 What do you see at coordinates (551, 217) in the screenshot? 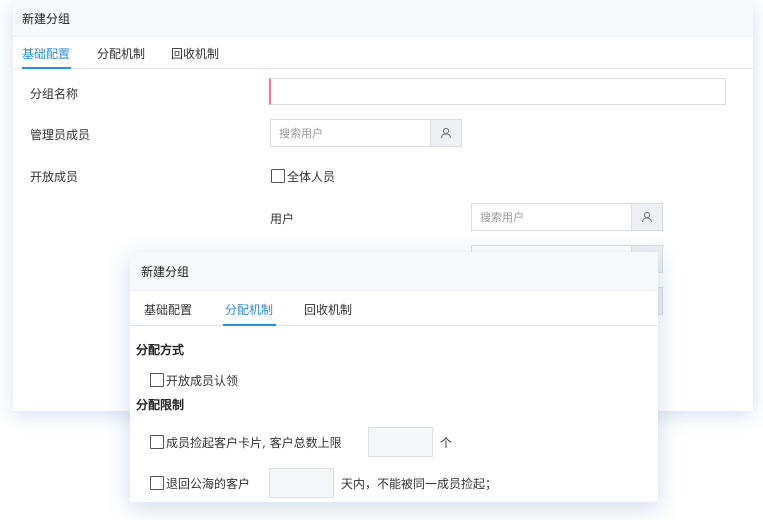
I see `user-search-input` at bounding box center [551, 217].